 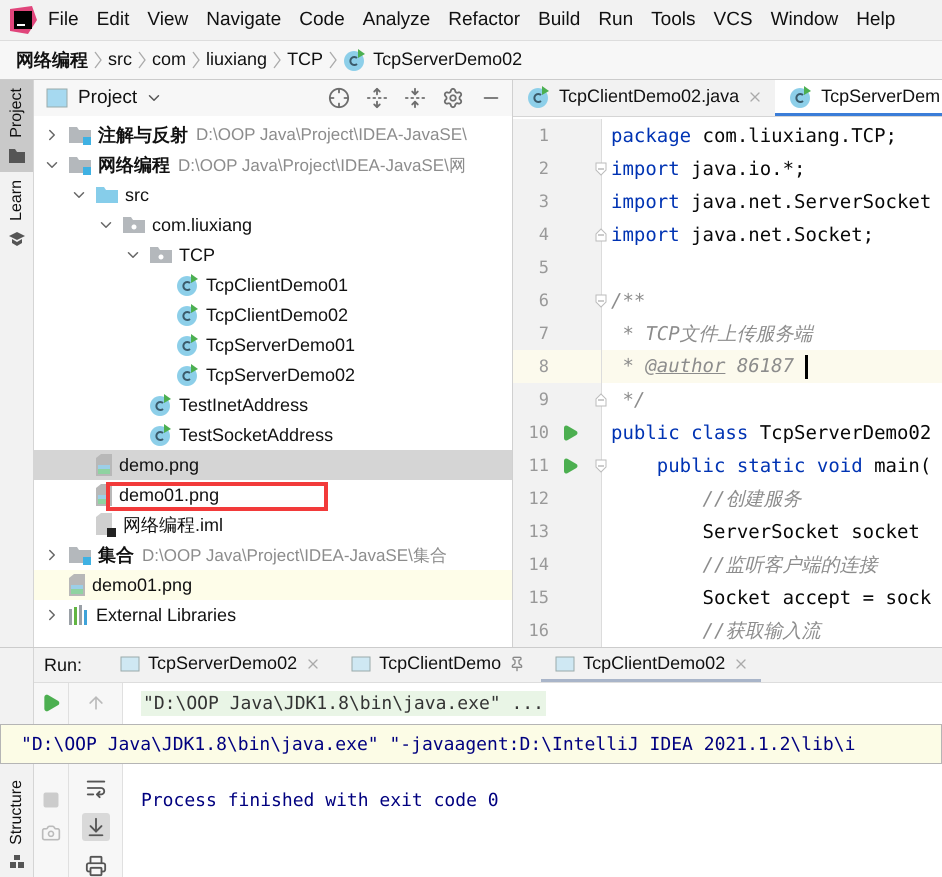 What do you see at coordinates (543, 300) in the screenshot?
I see `line-number: 6` at bounding box center [543, 300].